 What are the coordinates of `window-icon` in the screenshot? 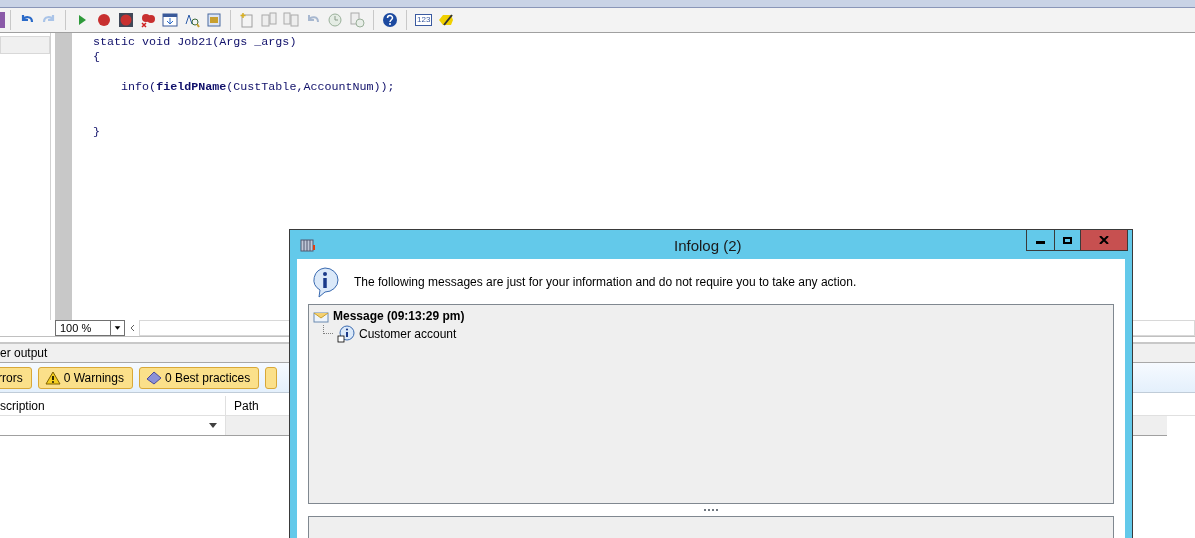 It's located at (308, 244).